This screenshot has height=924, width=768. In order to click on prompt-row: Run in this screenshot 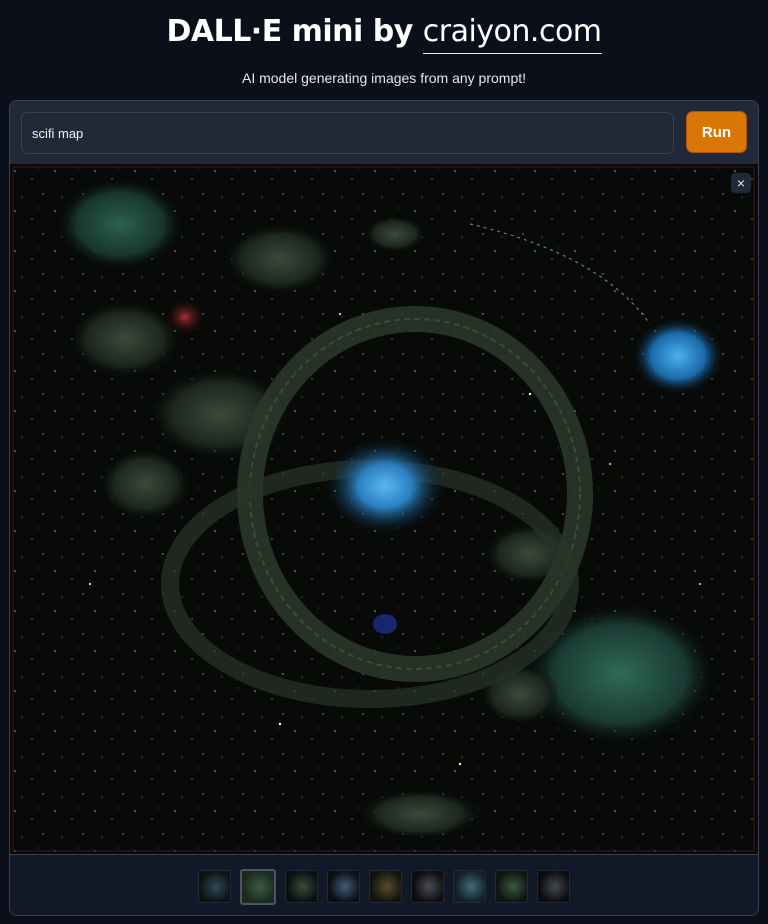, I will do `click(384, 133)`.